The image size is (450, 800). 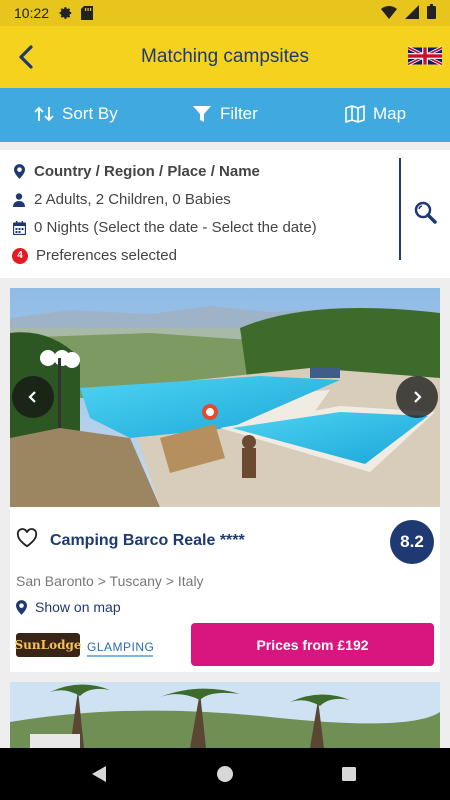 I want to click on guests-row: 2 Adults, 2 Children, 0 Babies, so click(x=121, y=199).